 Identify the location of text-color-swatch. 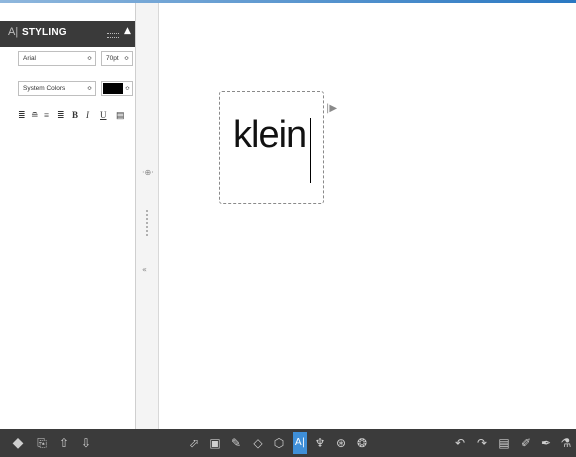
(113, 88).